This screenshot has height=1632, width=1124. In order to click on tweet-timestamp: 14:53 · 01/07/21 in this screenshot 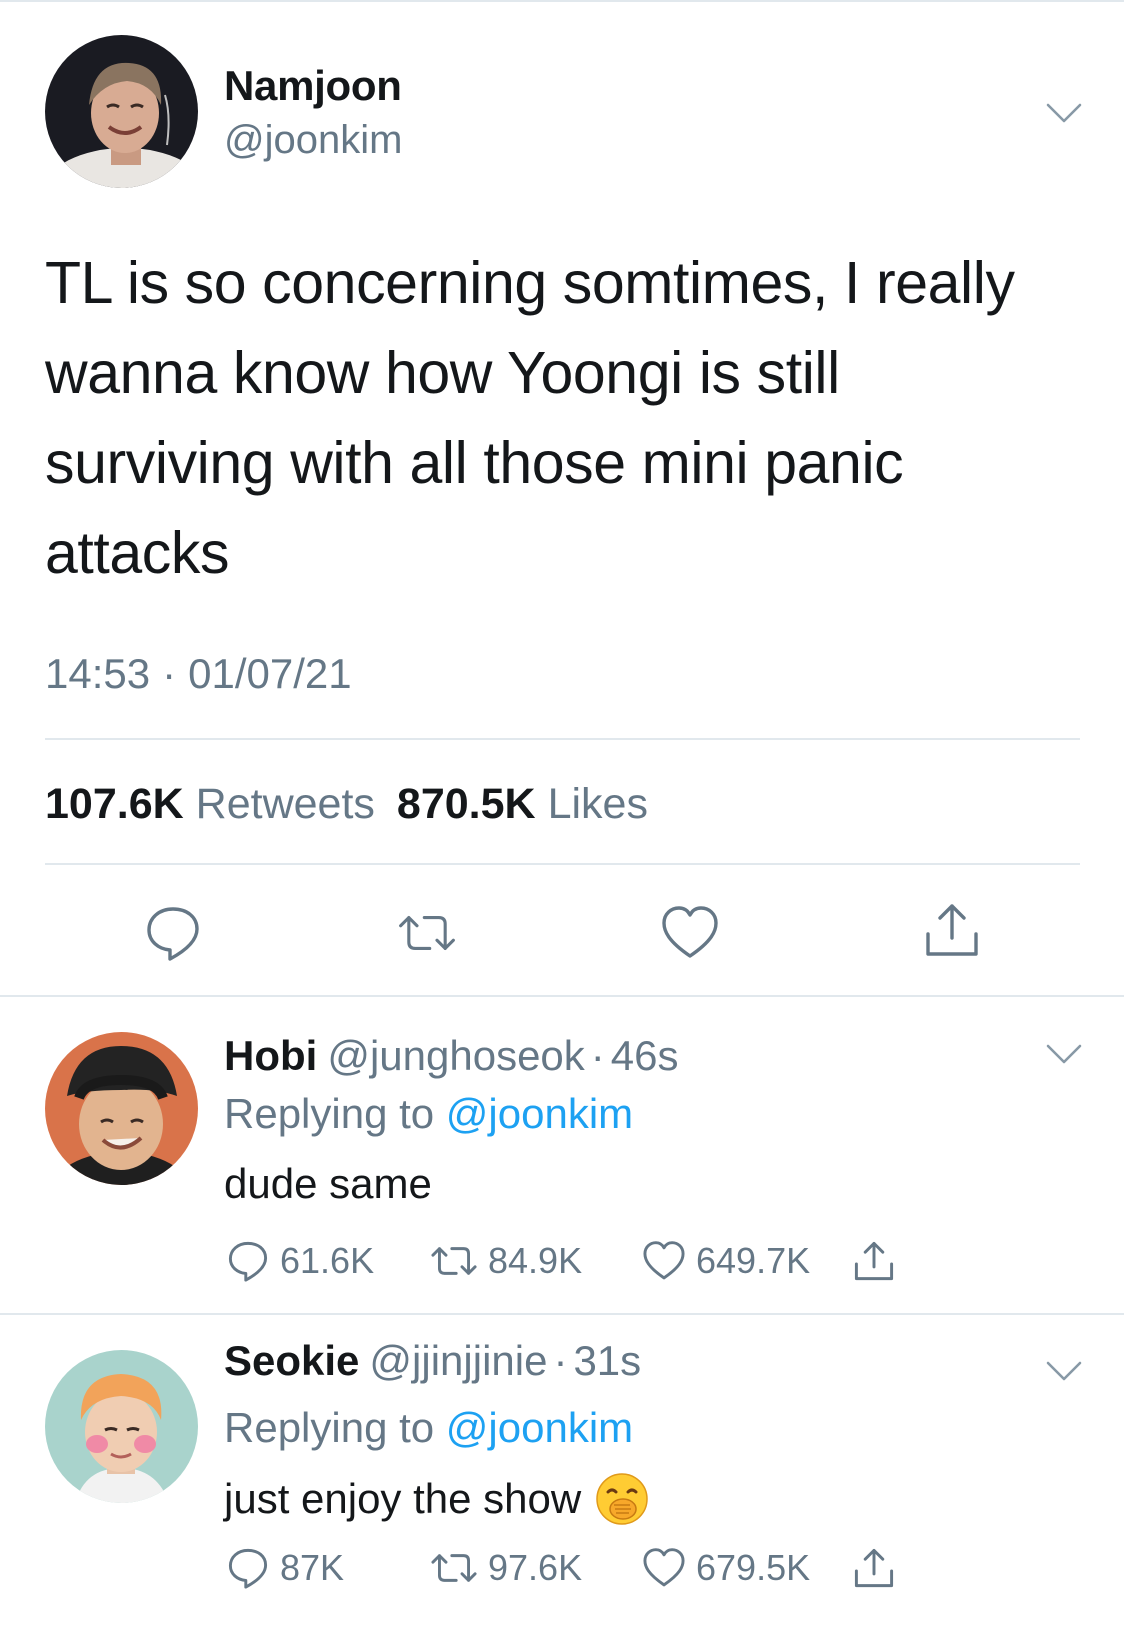, I will do `click(198, 674)`.